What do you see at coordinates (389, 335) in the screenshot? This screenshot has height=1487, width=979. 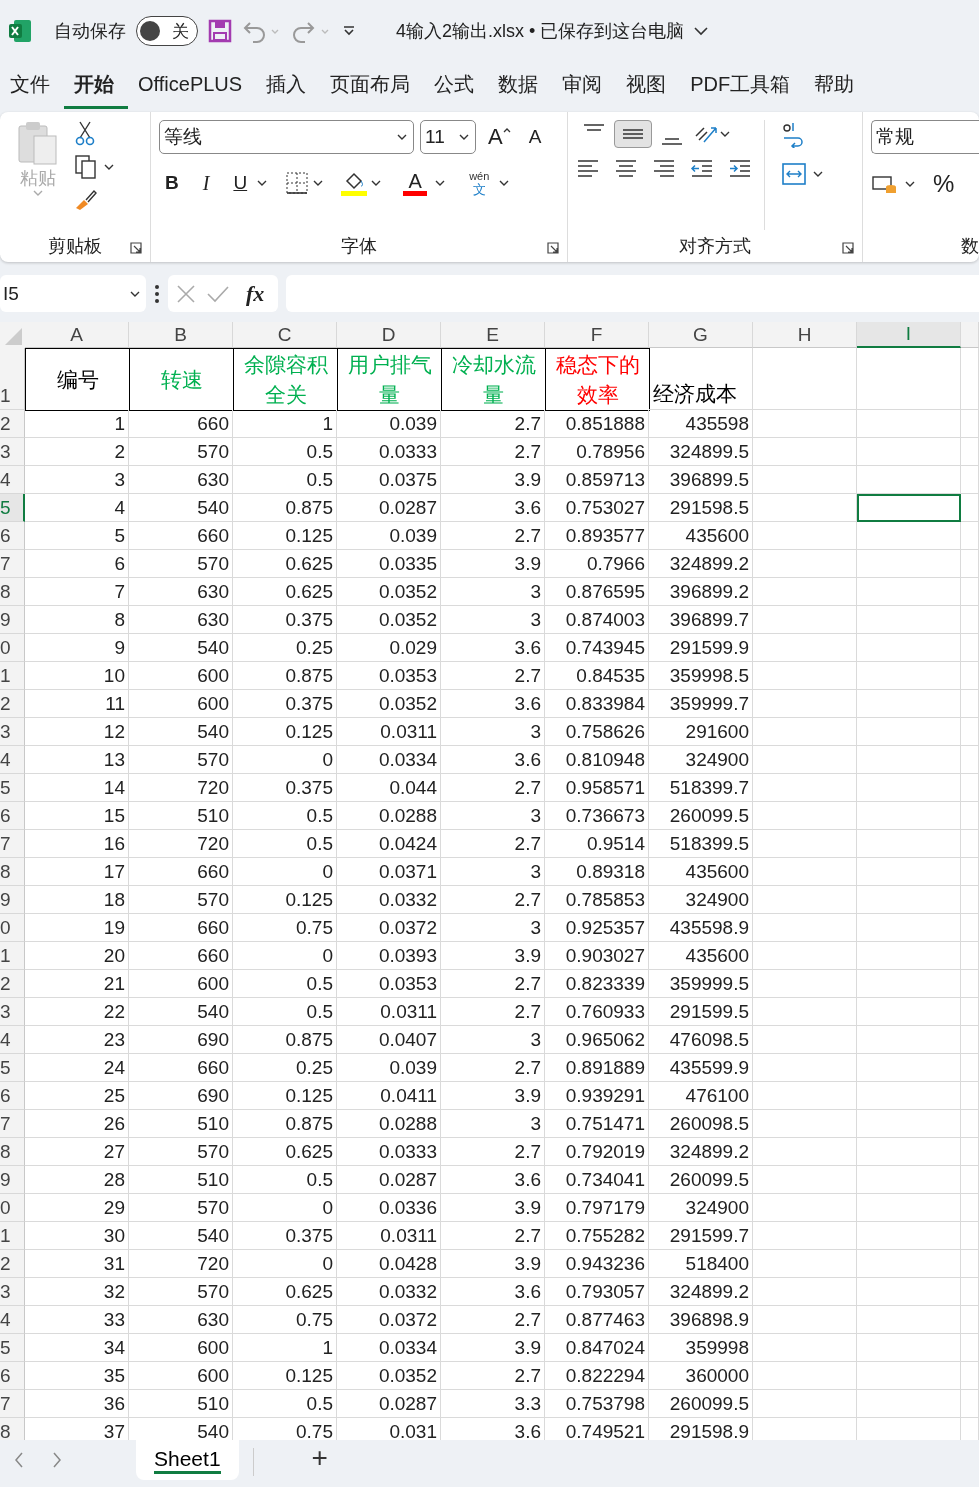 I see `column-header: D` at bounding box center [389, 335].